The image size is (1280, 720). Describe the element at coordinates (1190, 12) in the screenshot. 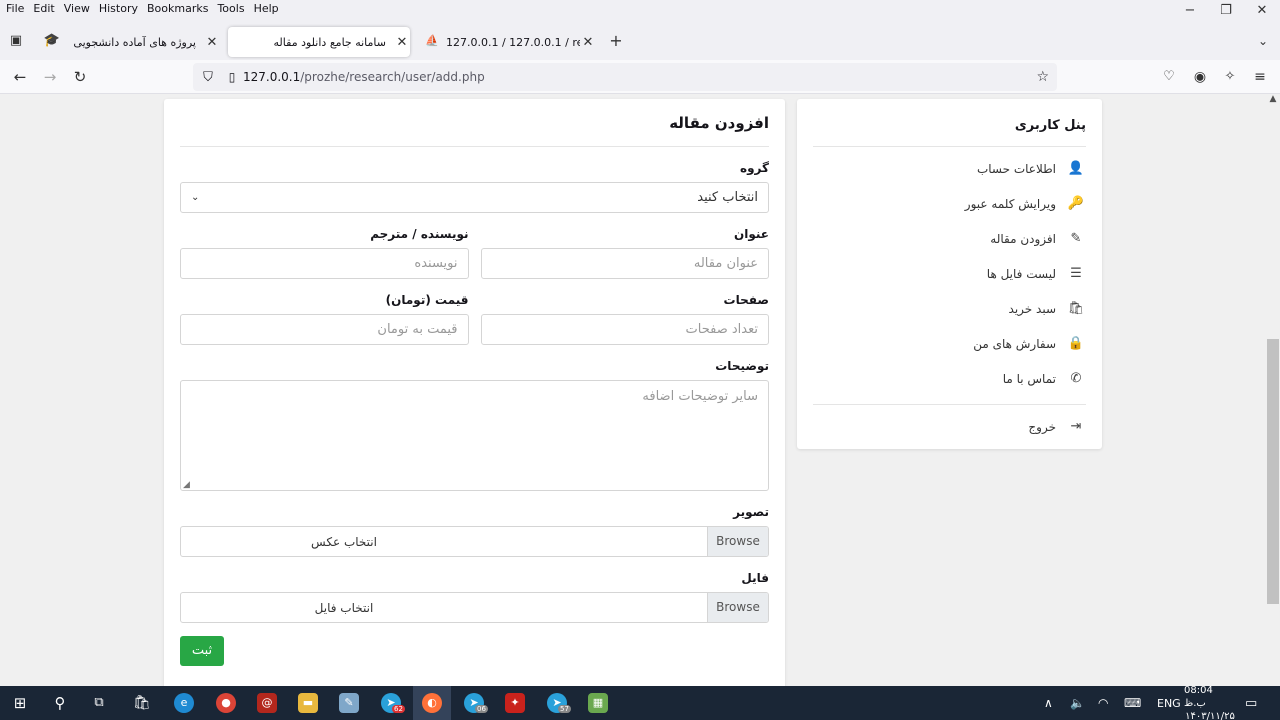

I see `minimize-icon: −` at that location.